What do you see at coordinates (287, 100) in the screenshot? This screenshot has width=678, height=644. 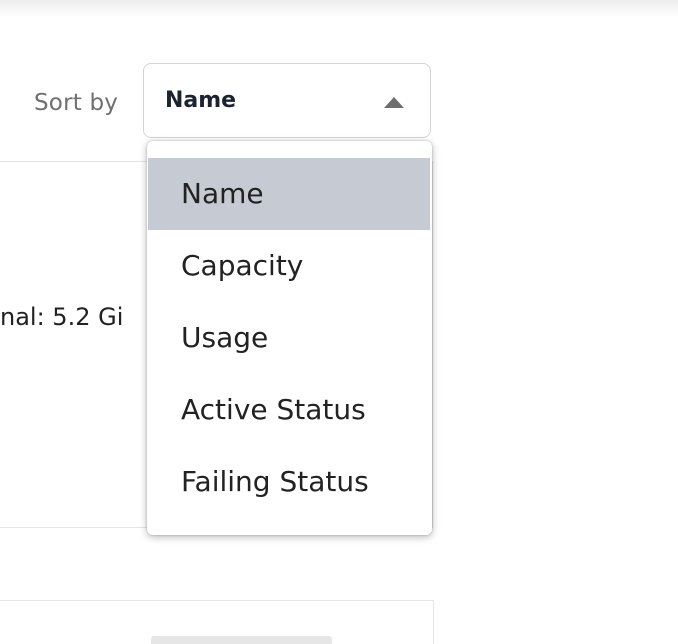 I see `sort-select: Name` at bounding box center [287, 100].